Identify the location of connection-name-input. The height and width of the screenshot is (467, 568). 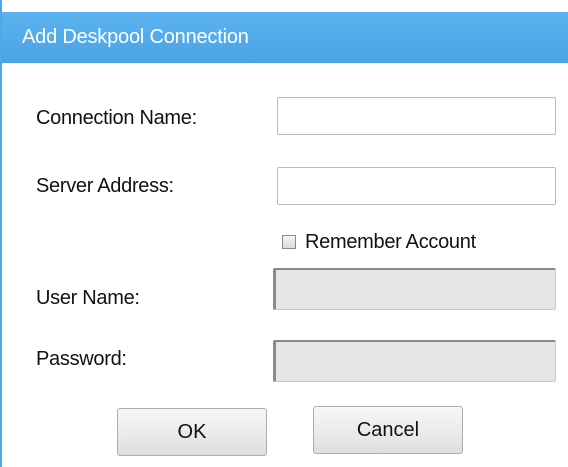
(416, 116).